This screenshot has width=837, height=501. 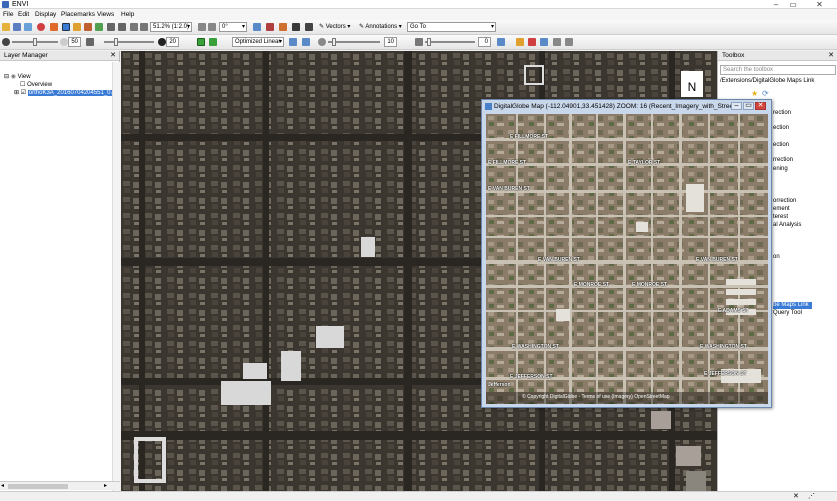 I want to click on flicker-icon, so click(x=501, y=42).